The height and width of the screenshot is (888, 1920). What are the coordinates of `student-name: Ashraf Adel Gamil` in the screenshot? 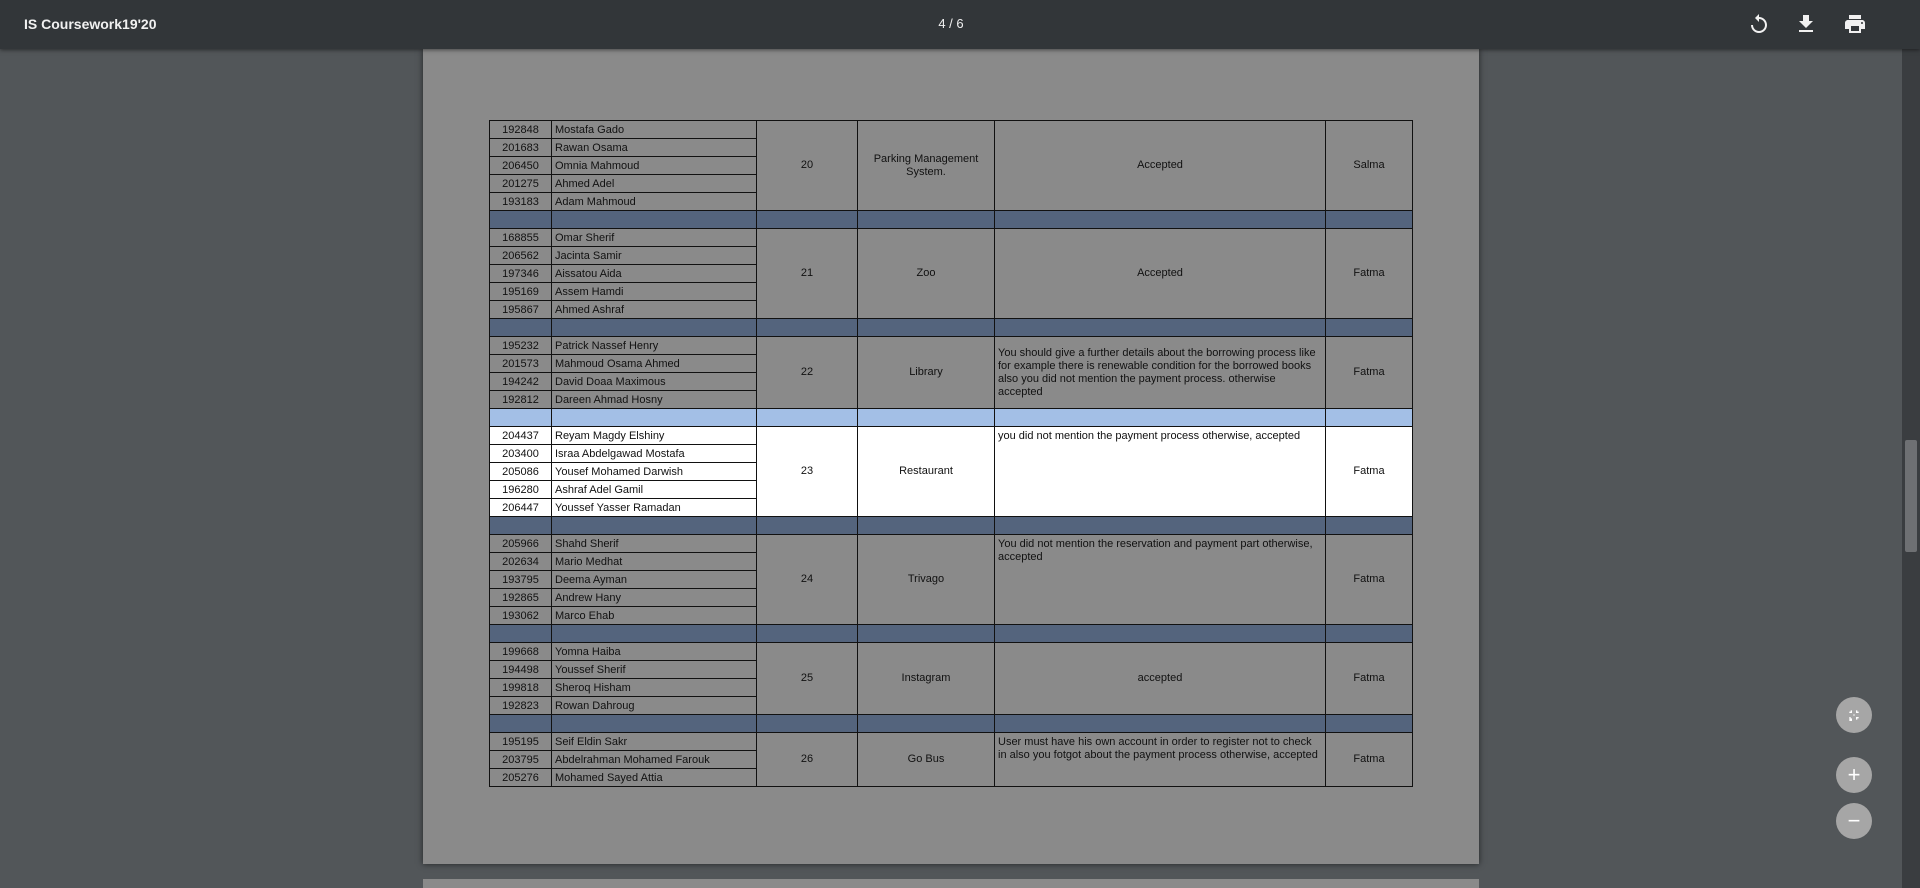 It's located at (654, 489).